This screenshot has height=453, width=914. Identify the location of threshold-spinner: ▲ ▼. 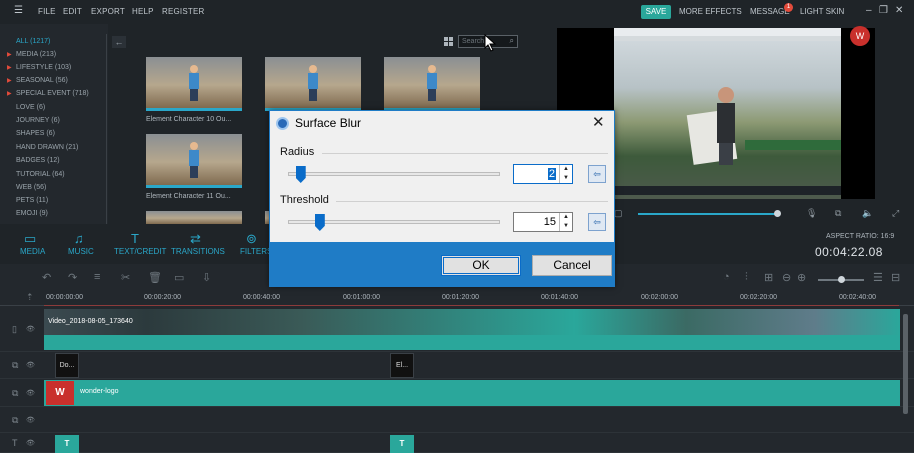
(565, 222).